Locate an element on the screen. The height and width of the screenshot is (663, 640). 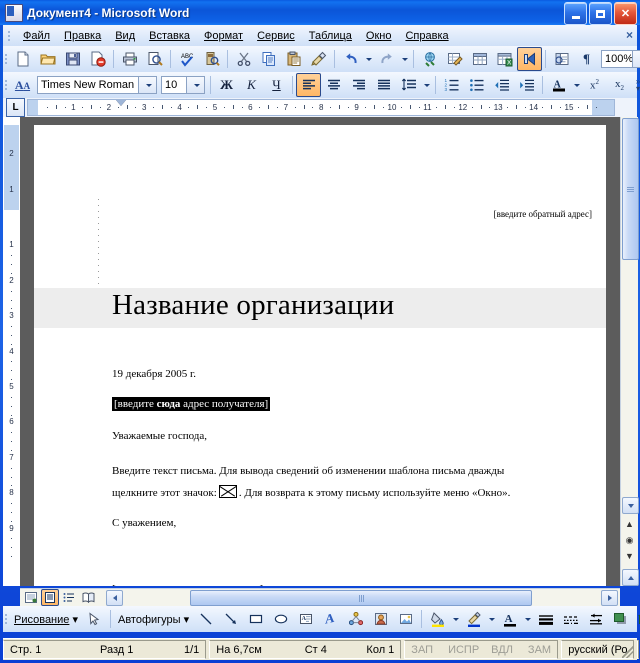
menu-item-format: Формат is located at coordinates (223, 36).